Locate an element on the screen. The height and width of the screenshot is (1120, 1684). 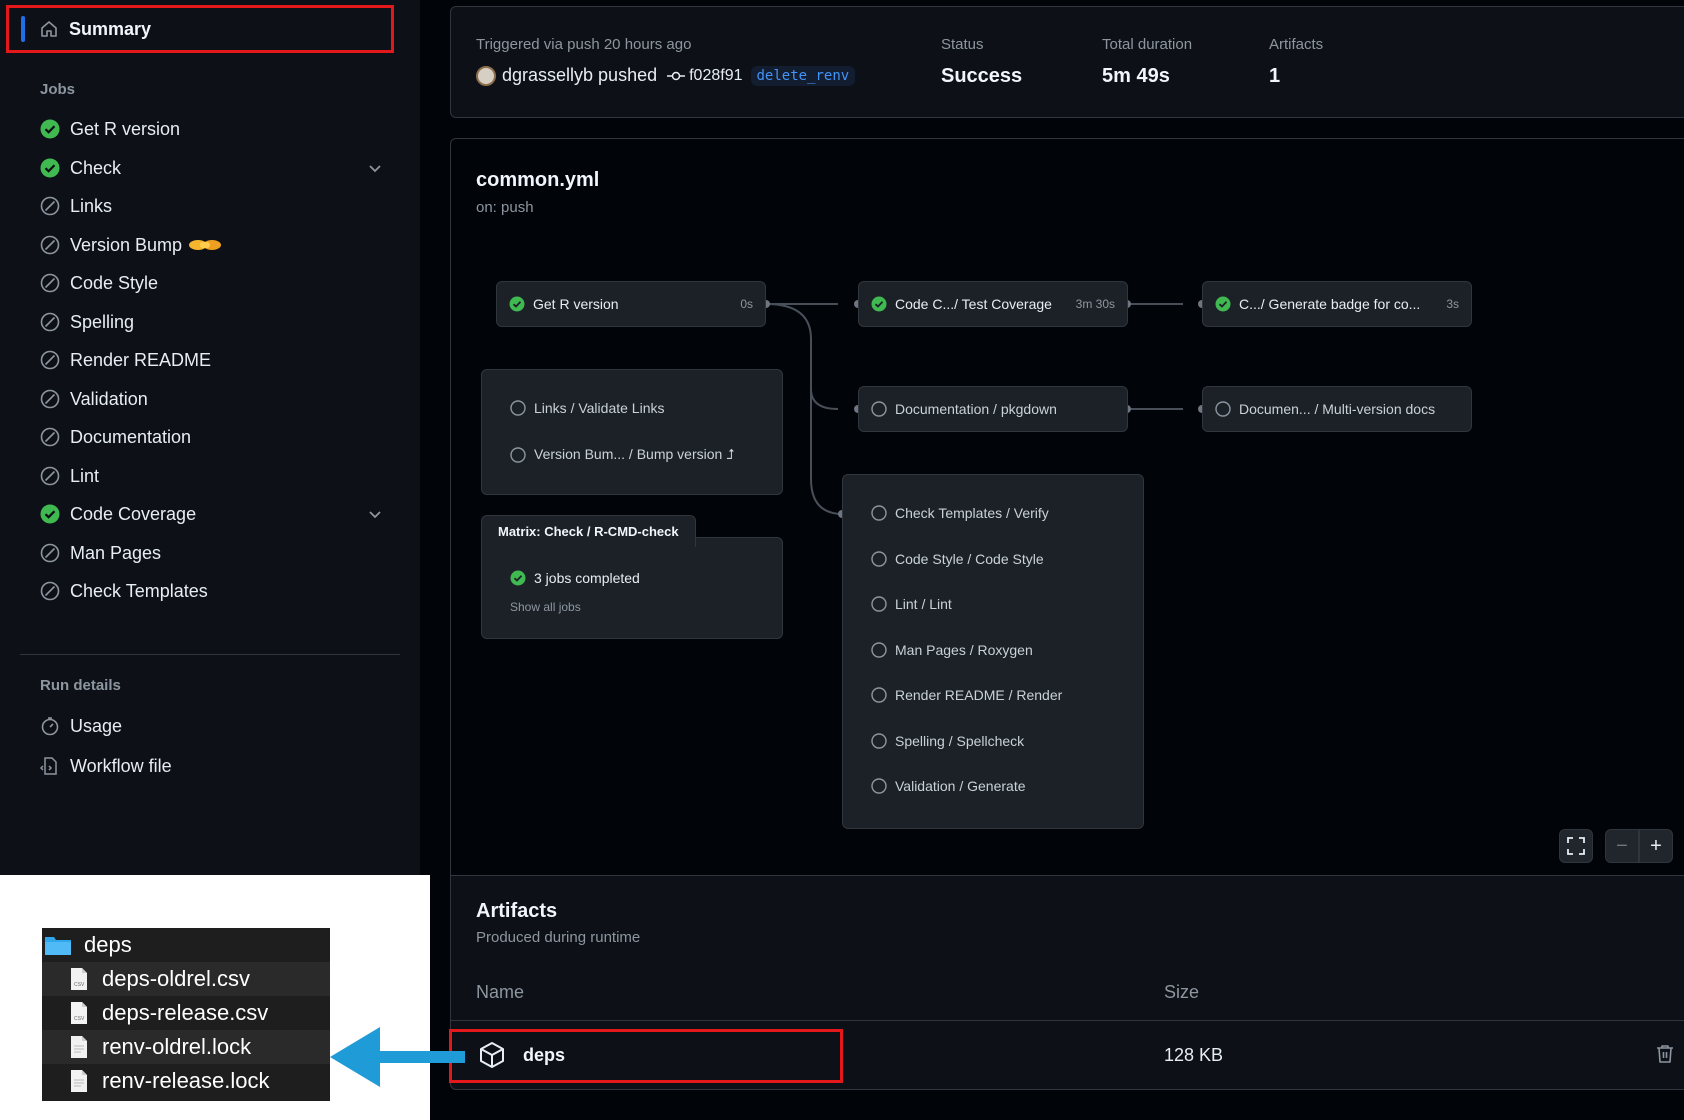
arrow-left-icon is located at coordinates (397, 1057).